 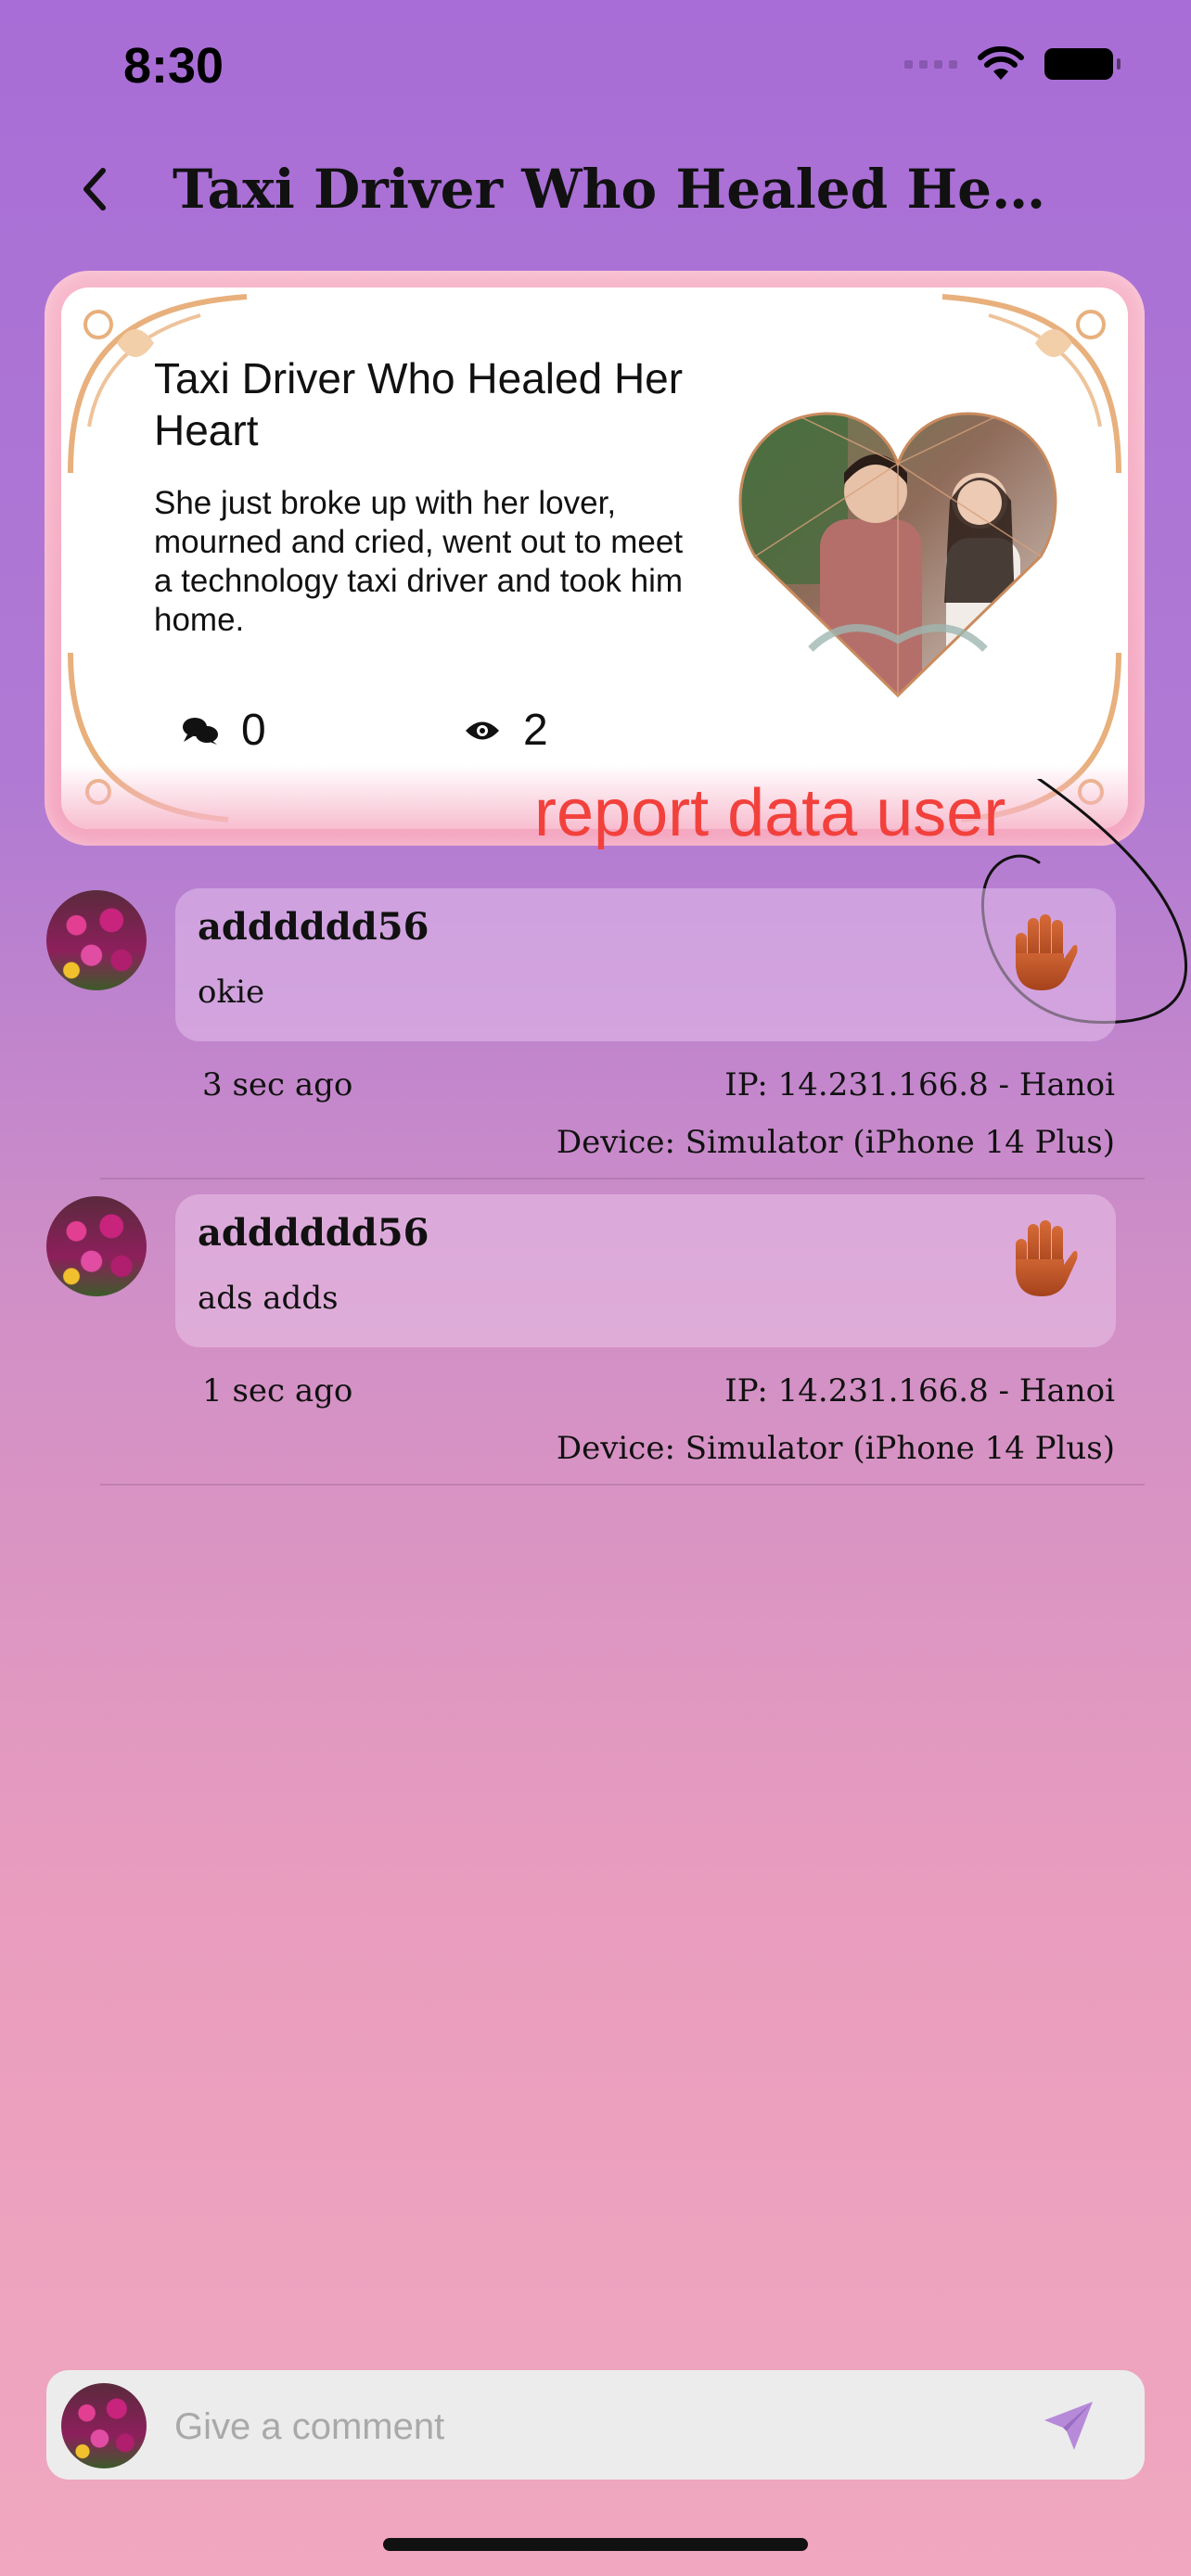 I want to click on comment-text: ads adds, so click(x=268, y=1298).